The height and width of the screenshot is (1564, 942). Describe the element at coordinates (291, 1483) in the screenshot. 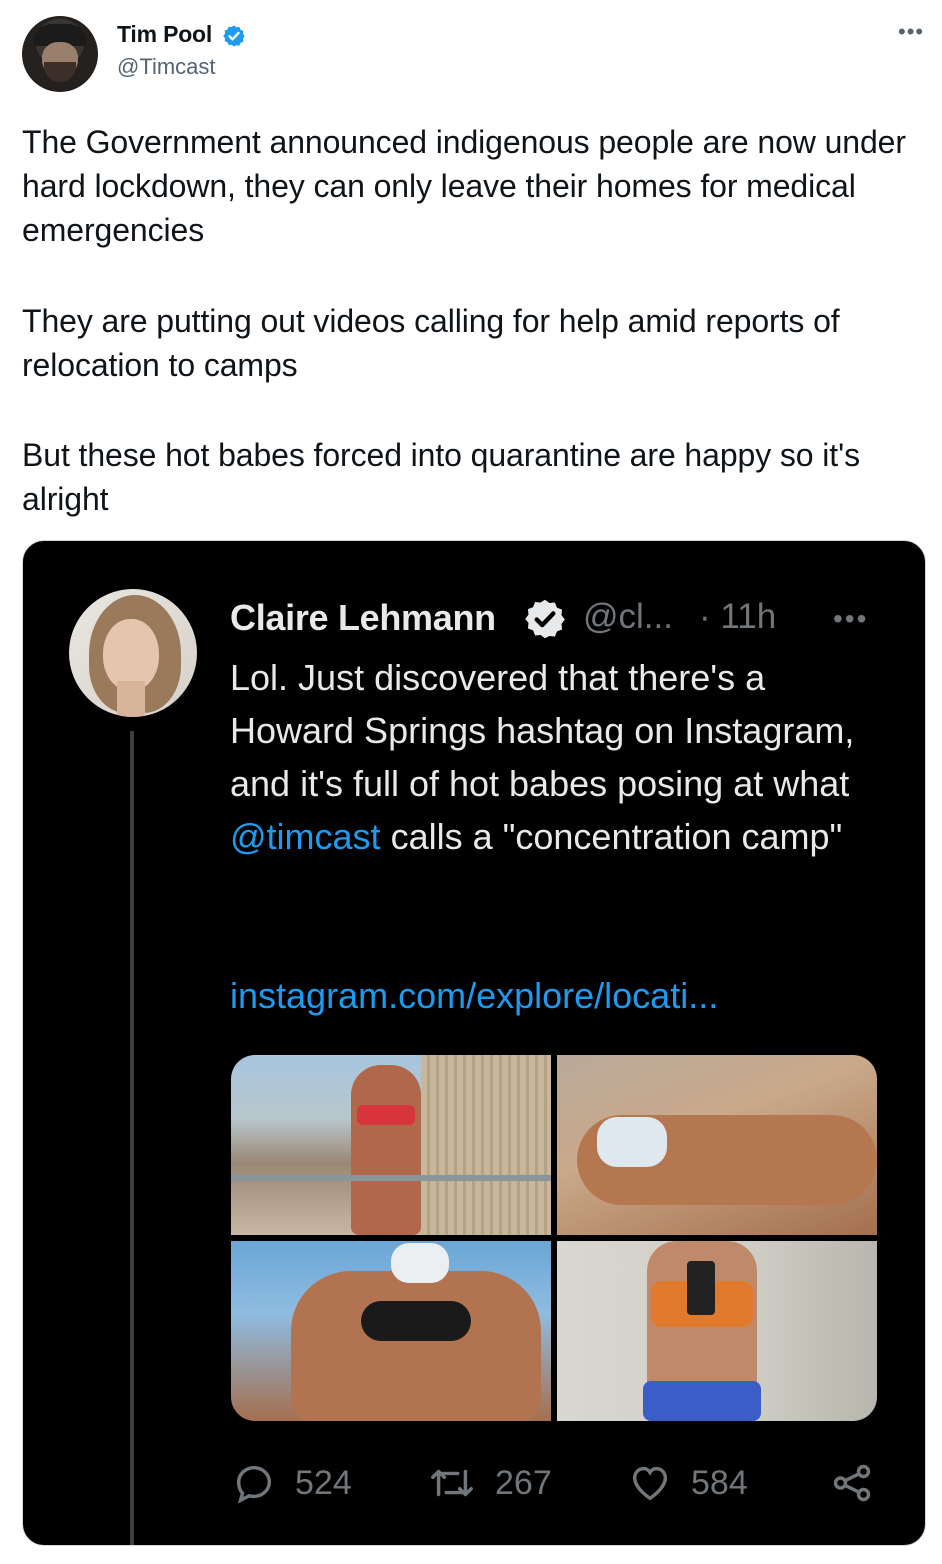

I see `reply-action: 524` at that location.